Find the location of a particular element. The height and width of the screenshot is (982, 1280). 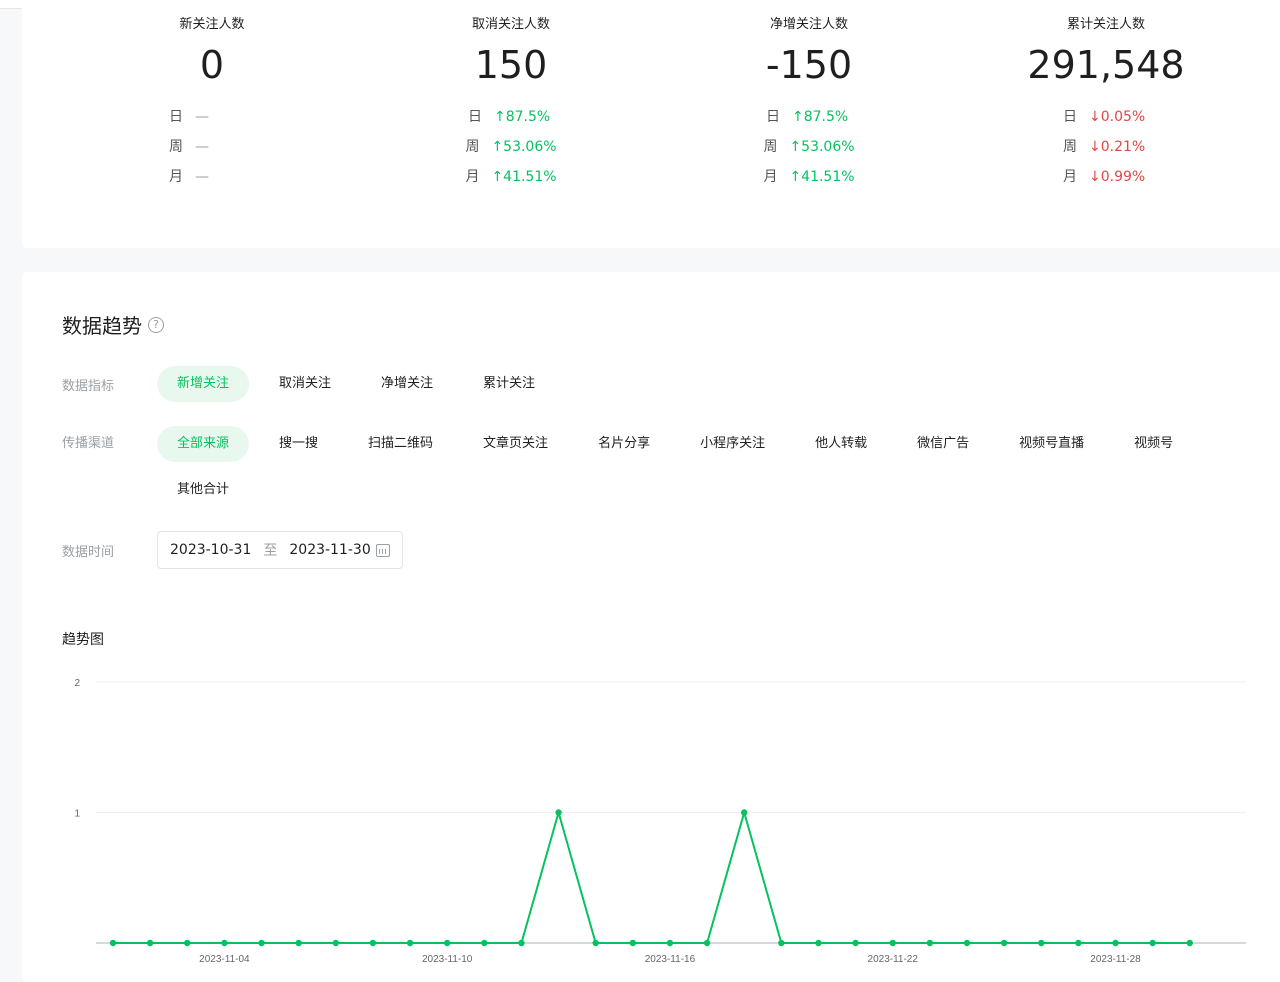

channel-chip-repost: 他人转载 is located at coordinates (841, 444).